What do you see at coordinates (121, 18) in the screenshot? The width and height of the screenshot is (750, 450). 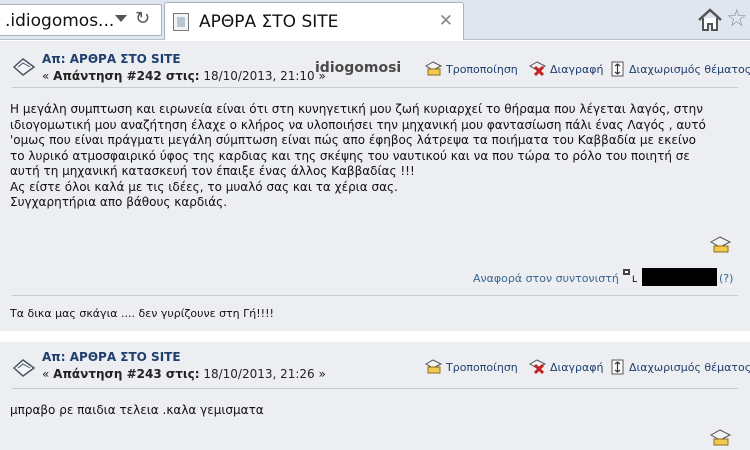 I see `address-dropdown-icon` at bounding box center [121, 18].